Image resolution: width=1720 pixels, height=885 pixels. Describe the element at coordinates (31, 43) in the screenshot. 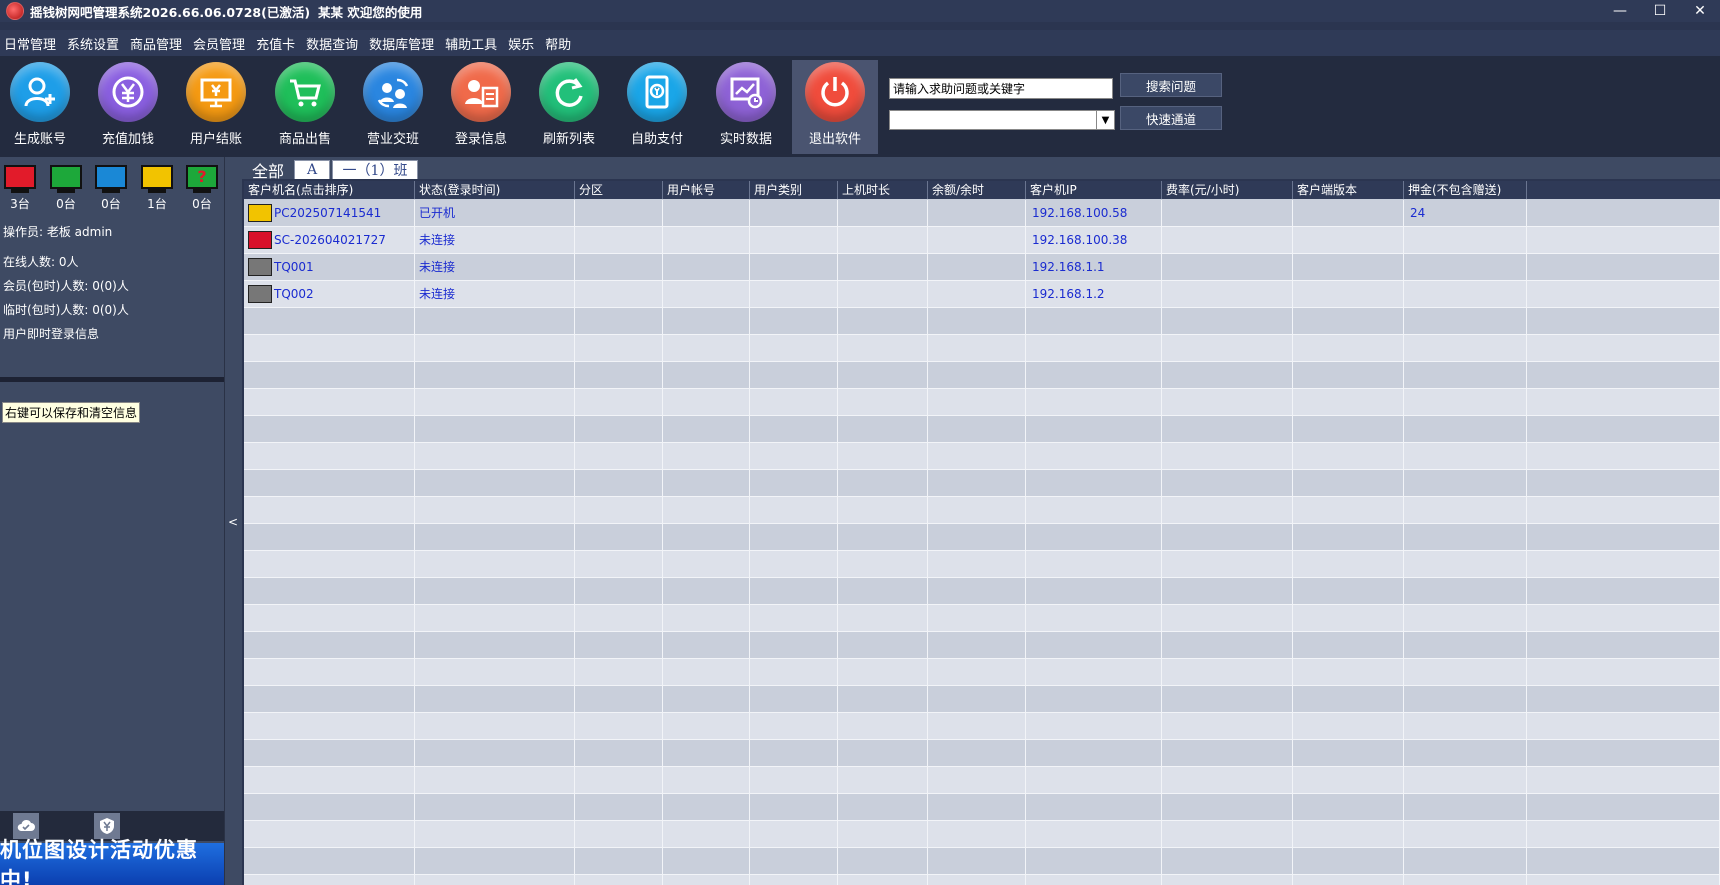

I see `menu-daily: 日常管理` at that location.